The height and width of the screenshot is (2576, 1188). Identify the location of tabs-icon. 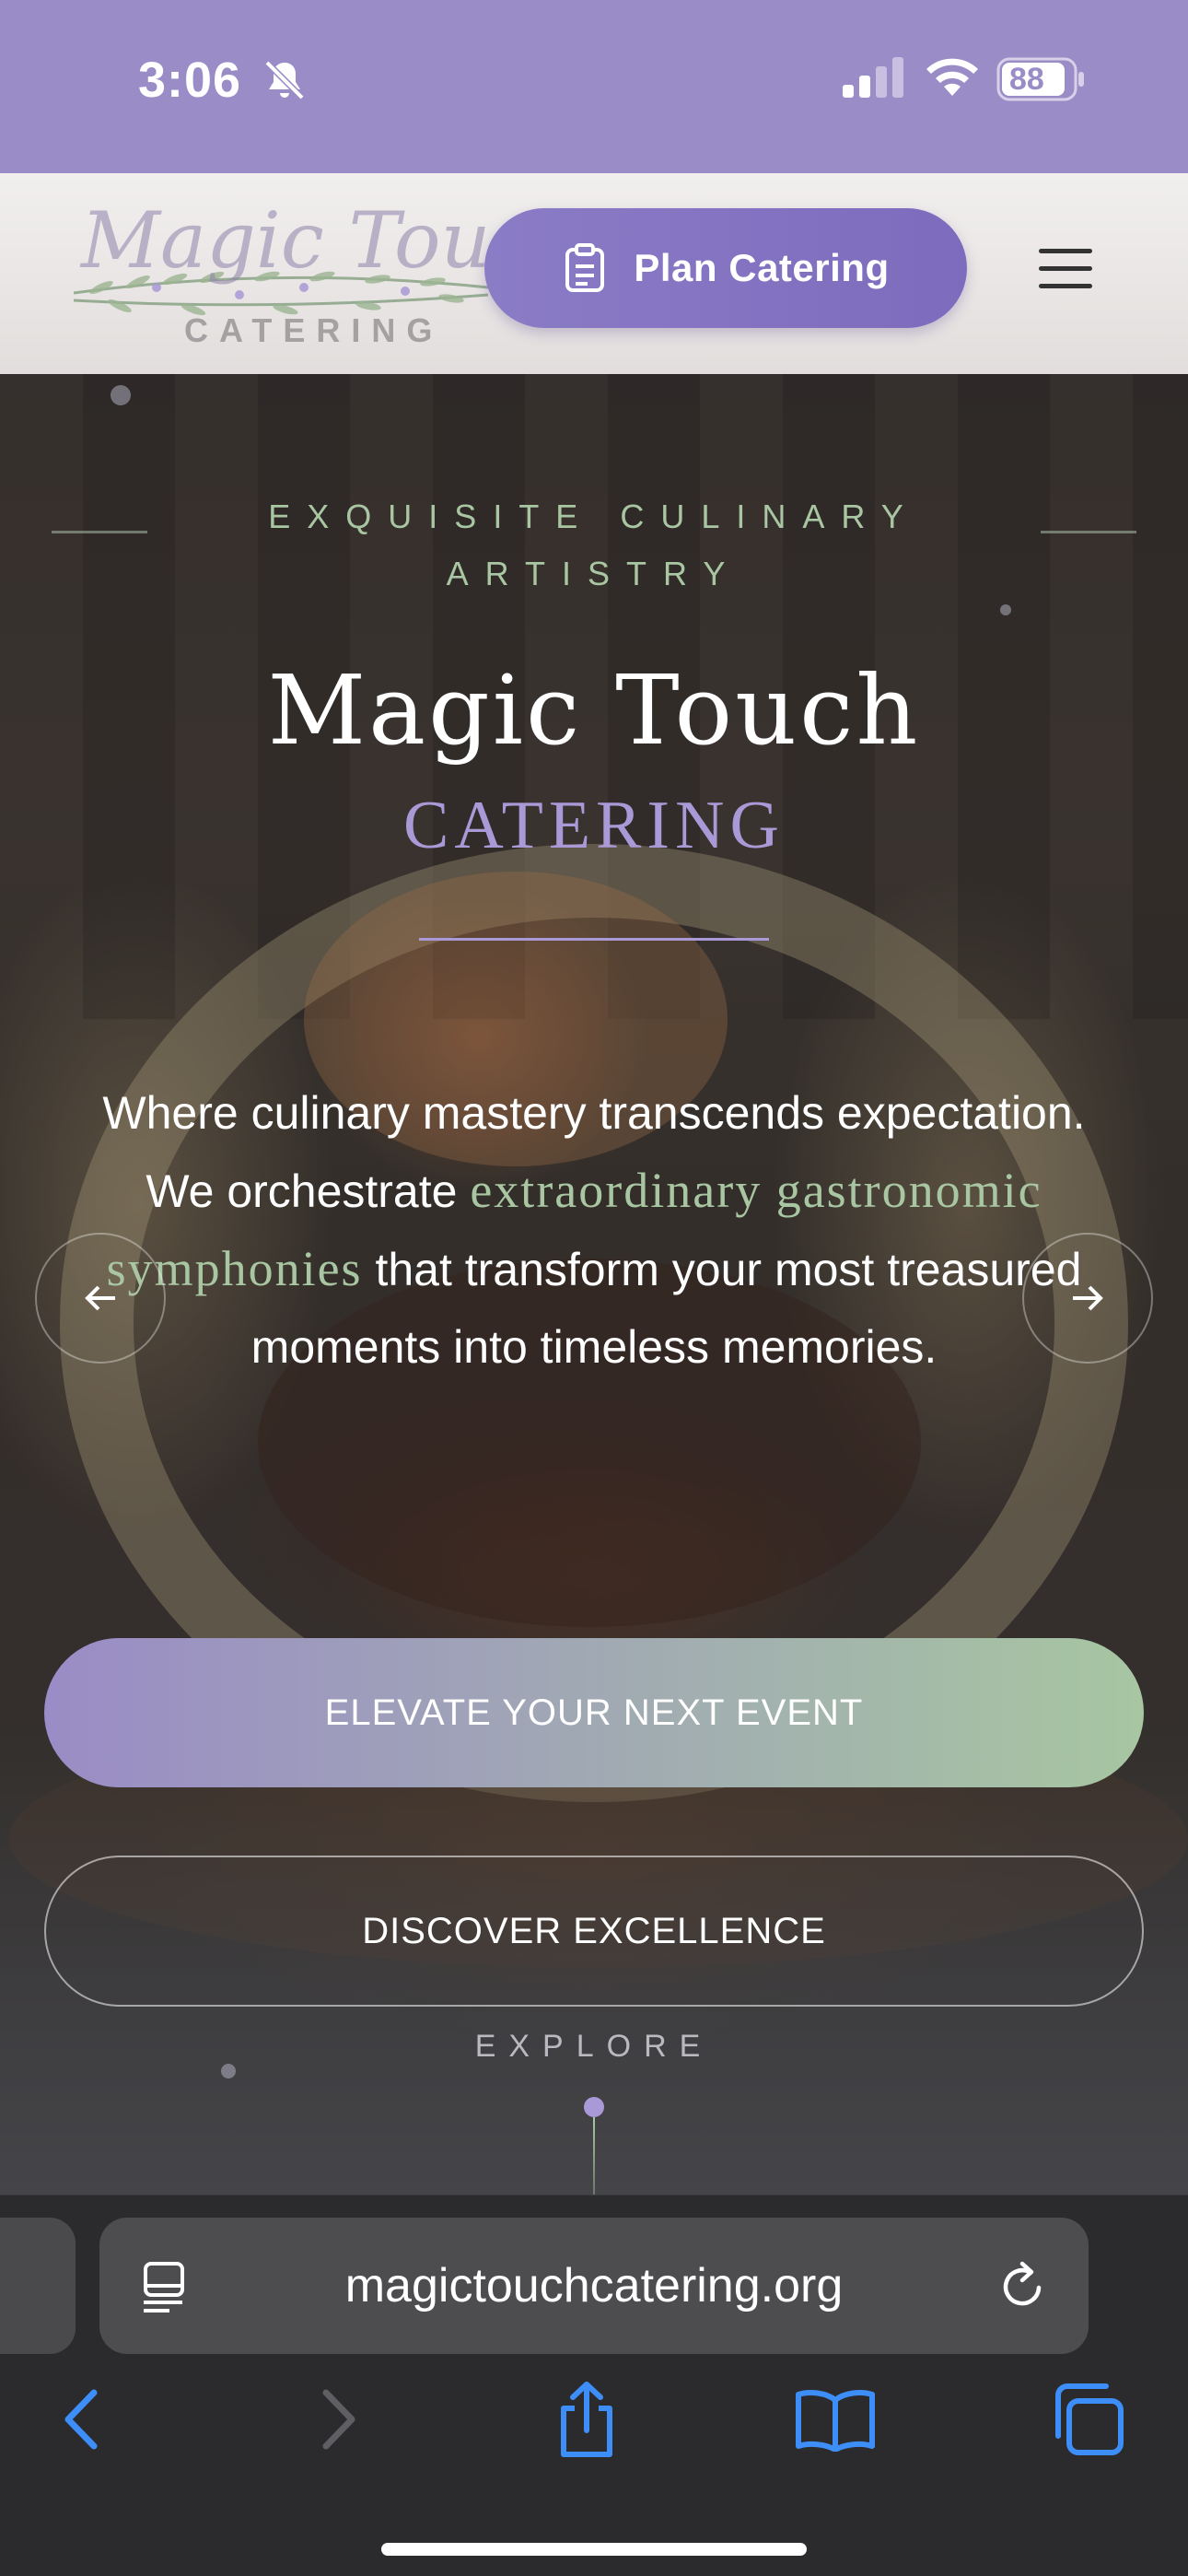
(1089, 2419).